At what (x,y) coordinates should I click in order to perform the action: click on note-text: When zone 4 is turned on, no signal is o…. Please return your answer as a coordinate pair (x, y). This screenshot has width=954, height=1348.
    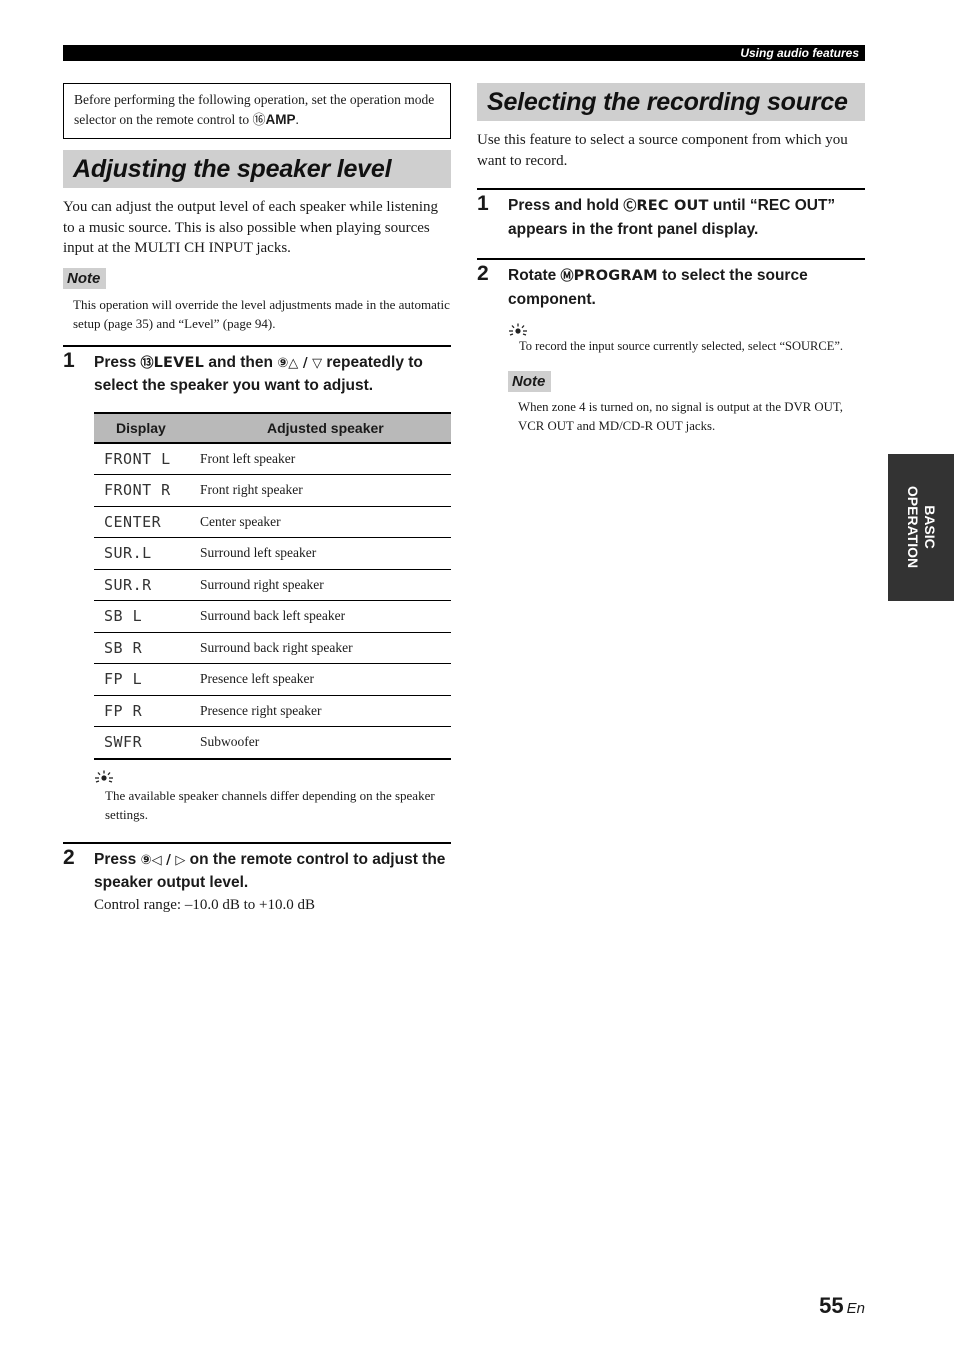
    Looking at the image, I should click on (680, 416).